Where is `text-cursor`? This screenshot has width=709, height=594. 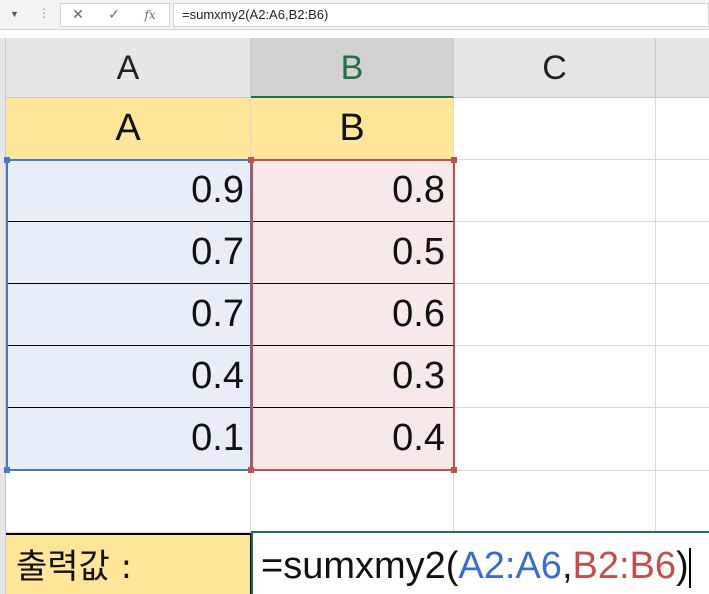 text-cursor is located at coordinates (689, 567).